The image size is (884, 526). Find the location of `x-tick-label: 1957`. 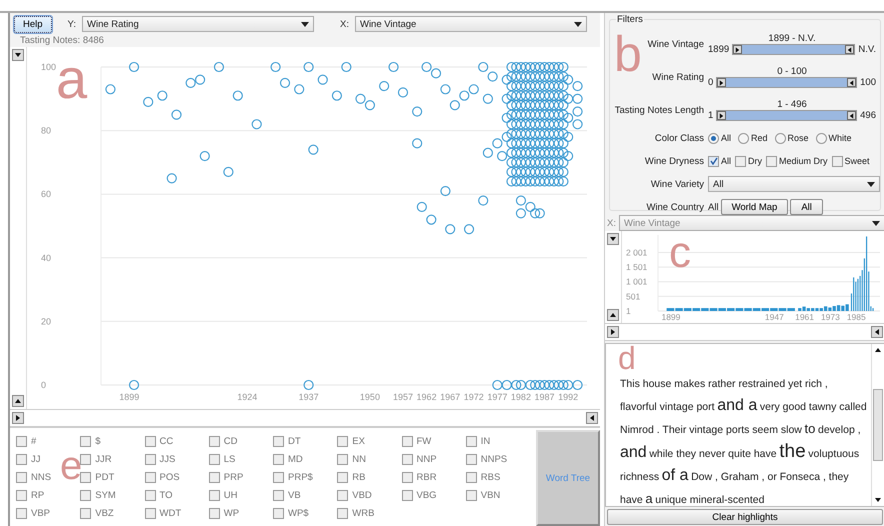

x-tick-label: 1957 is located at coordinates (402, 397).